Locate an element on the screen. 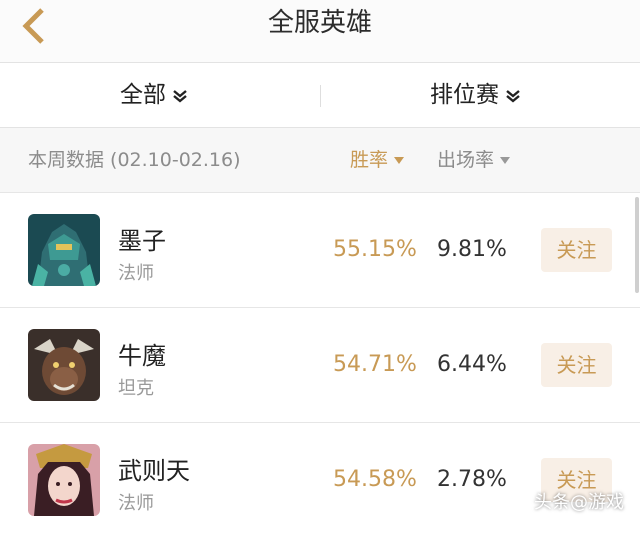 This screenshot has height=537, width=640. hero-name: 牛魔 is located at coordinates (142, 356).